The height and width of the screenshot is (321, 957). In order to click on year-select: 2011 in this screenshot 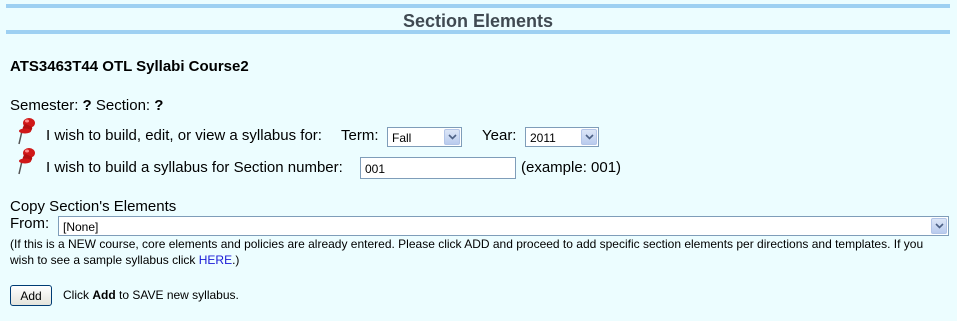, I will do `click(562, 137)`.